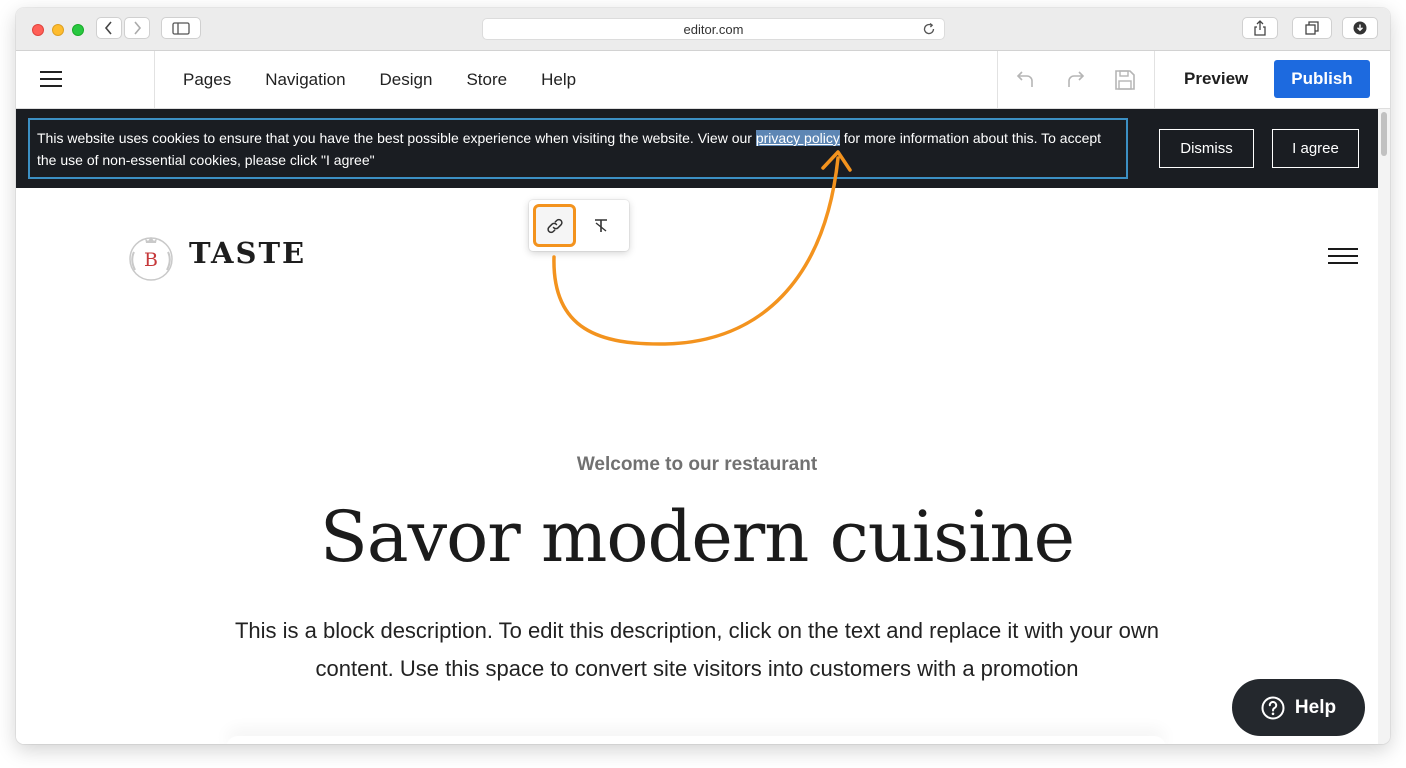  What do you see at coordinates (58, 30) in the screenshot?
I see `minimize-window-button` at bounding box center [58, 30].